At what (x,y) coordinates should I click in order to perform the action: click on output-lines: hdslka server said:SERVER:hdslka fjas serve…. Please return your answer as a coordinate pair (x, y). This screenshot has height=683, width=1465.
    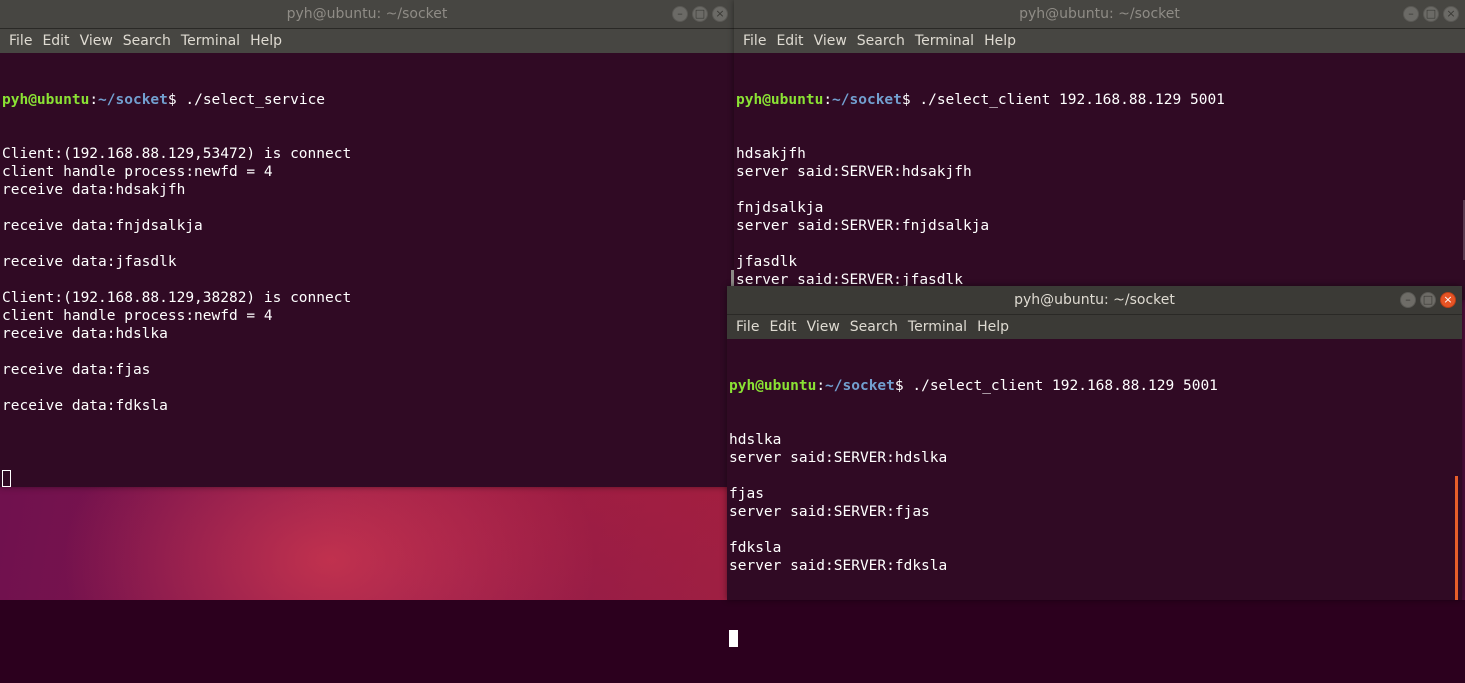
    Looking at the image, I should click on (1094, 512).